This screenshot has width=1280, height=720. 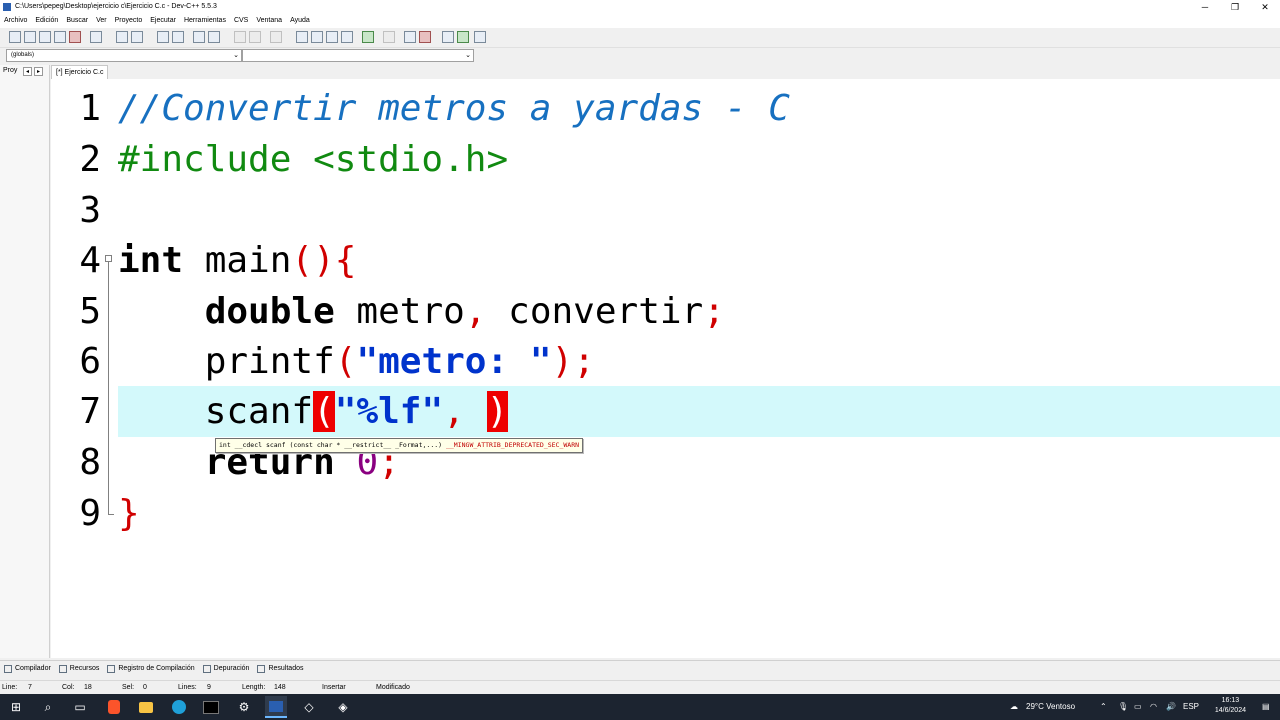 I want to click on notifications-icon: ▤, so click(x=1266, y=707).